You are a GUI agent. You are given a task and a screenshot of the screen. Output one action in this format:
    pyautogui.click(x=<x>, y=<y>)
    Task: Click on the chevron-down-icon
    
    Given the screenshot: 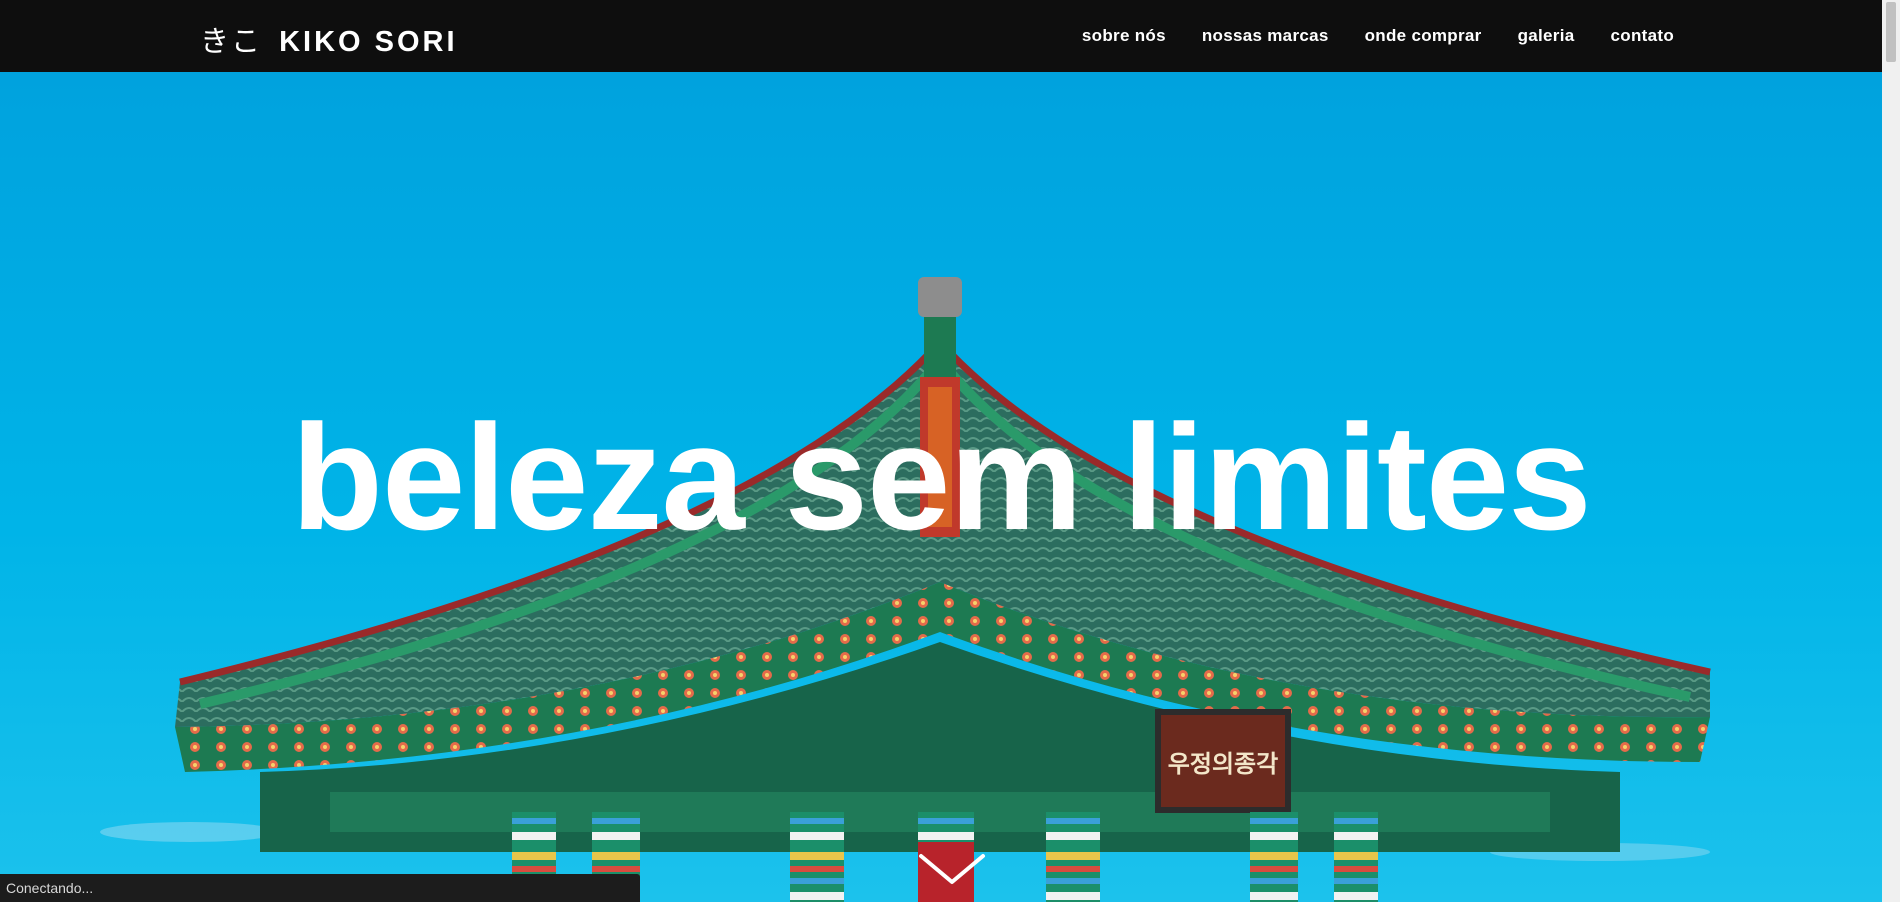 What is the action you would take?
    pyautogui.click(x=952, y=870)
    